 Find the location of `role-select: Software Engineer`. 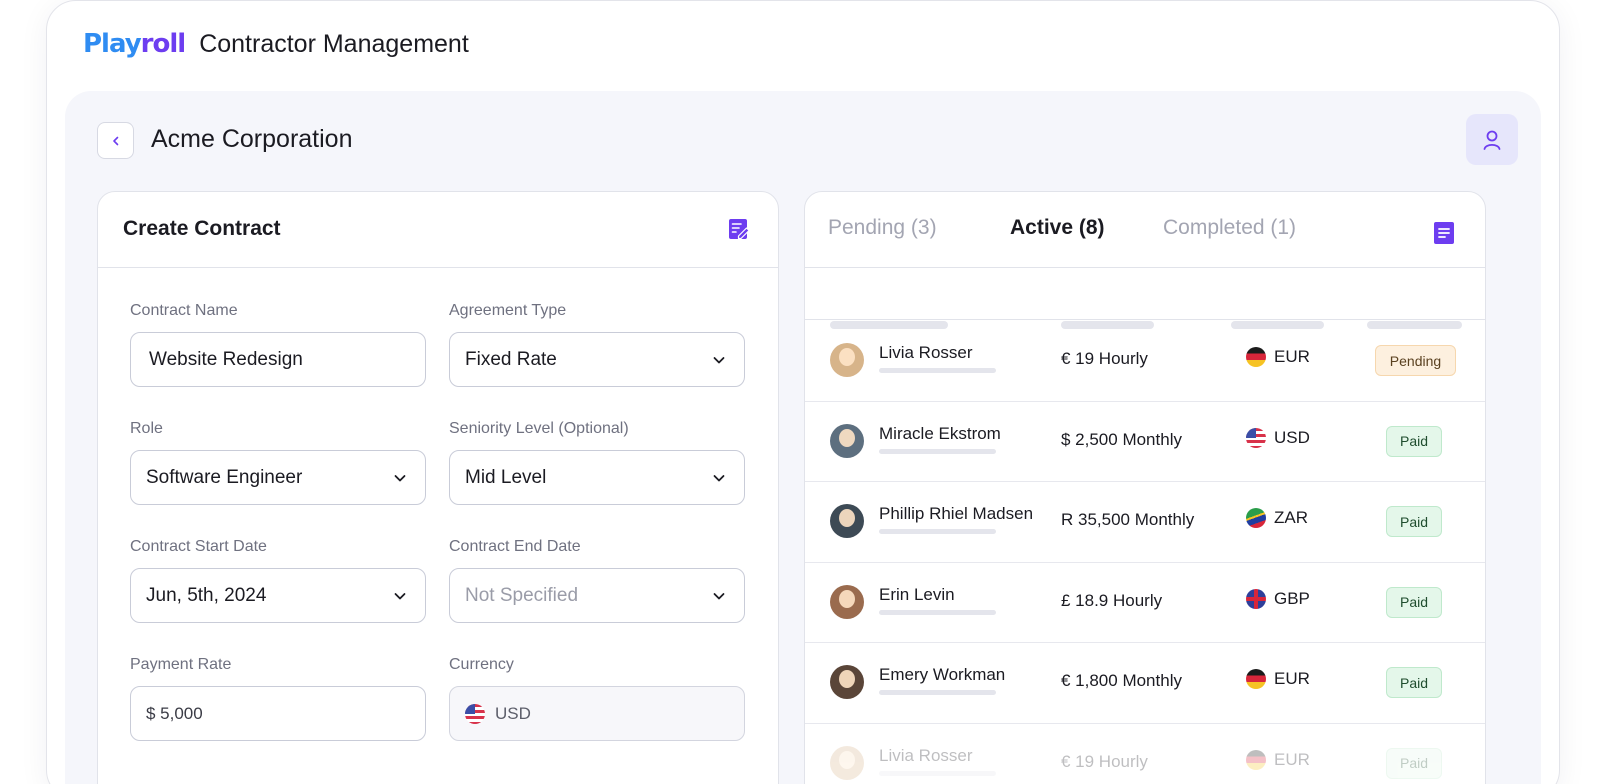

role-select: Software Engineer is located at coordinates (278, 477).